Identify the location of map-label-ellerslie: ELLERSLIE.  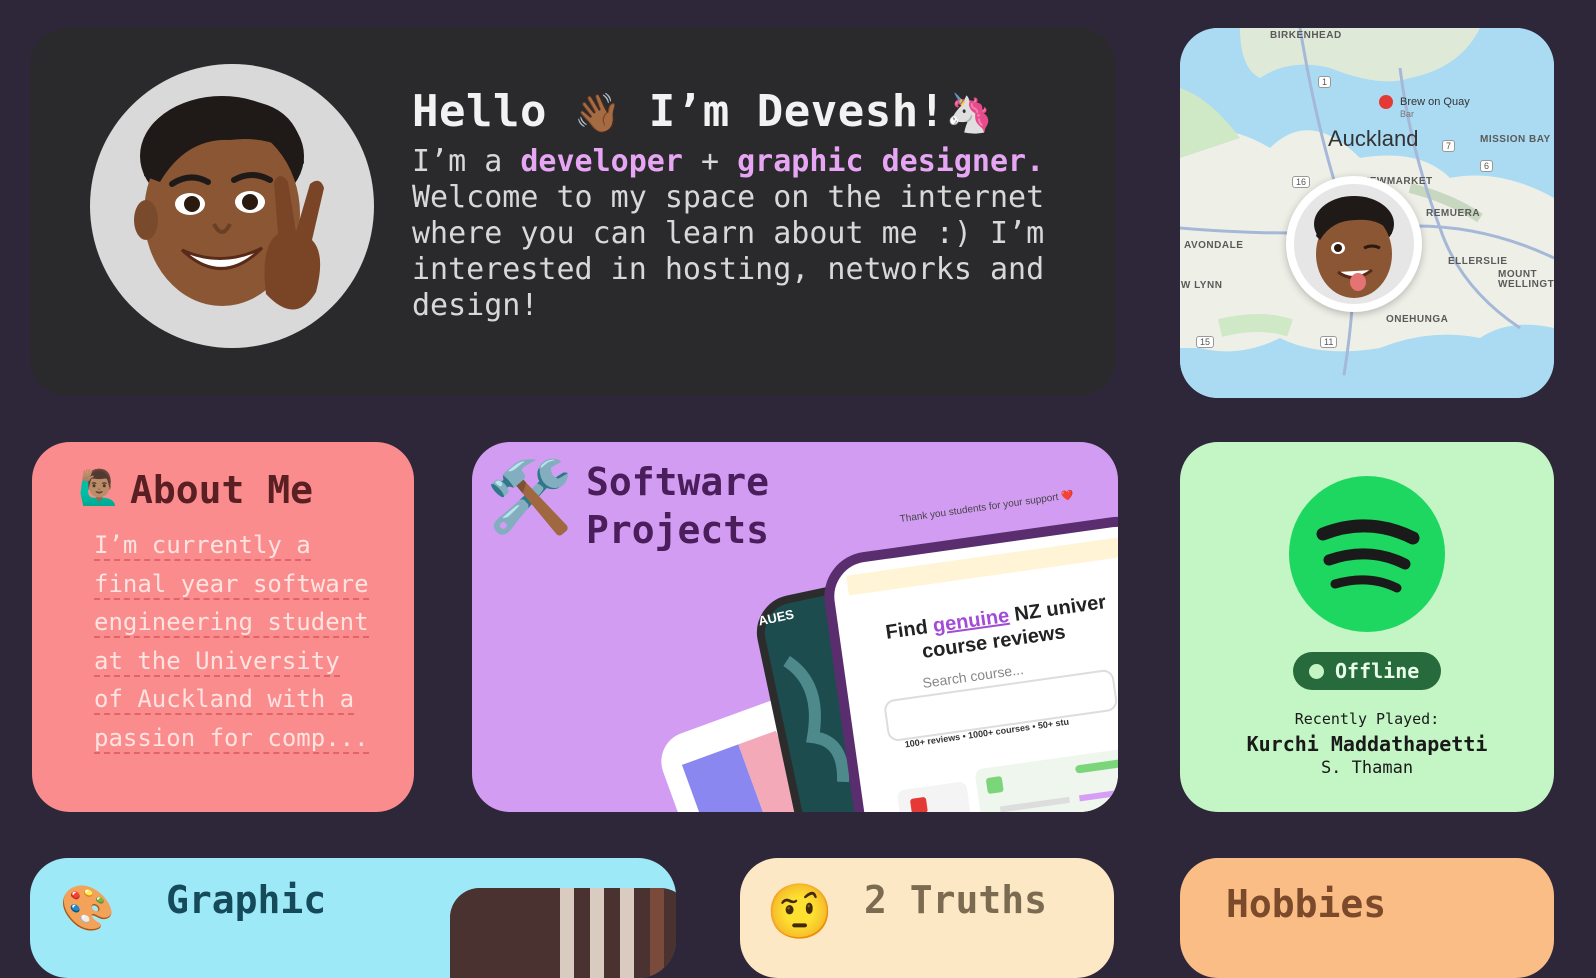
(1478, 261).